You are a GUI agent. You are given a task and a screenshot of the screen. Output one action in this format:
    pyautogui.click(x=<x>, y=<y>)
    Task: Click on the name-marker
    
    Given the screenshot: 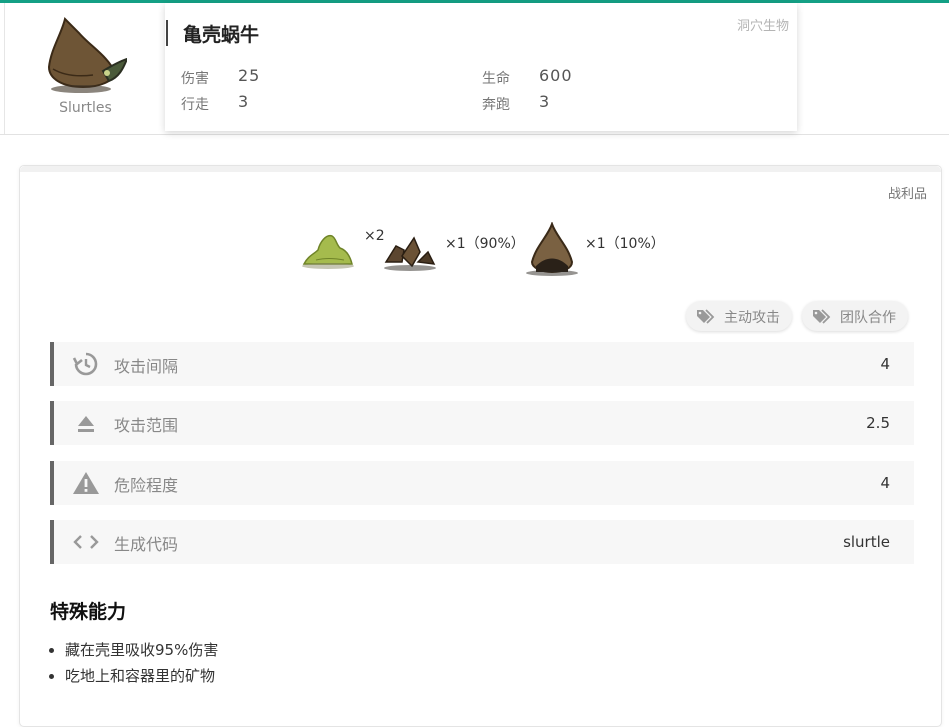 What is the action you would take?
    pyautogui.click(x=167, y=33)
    